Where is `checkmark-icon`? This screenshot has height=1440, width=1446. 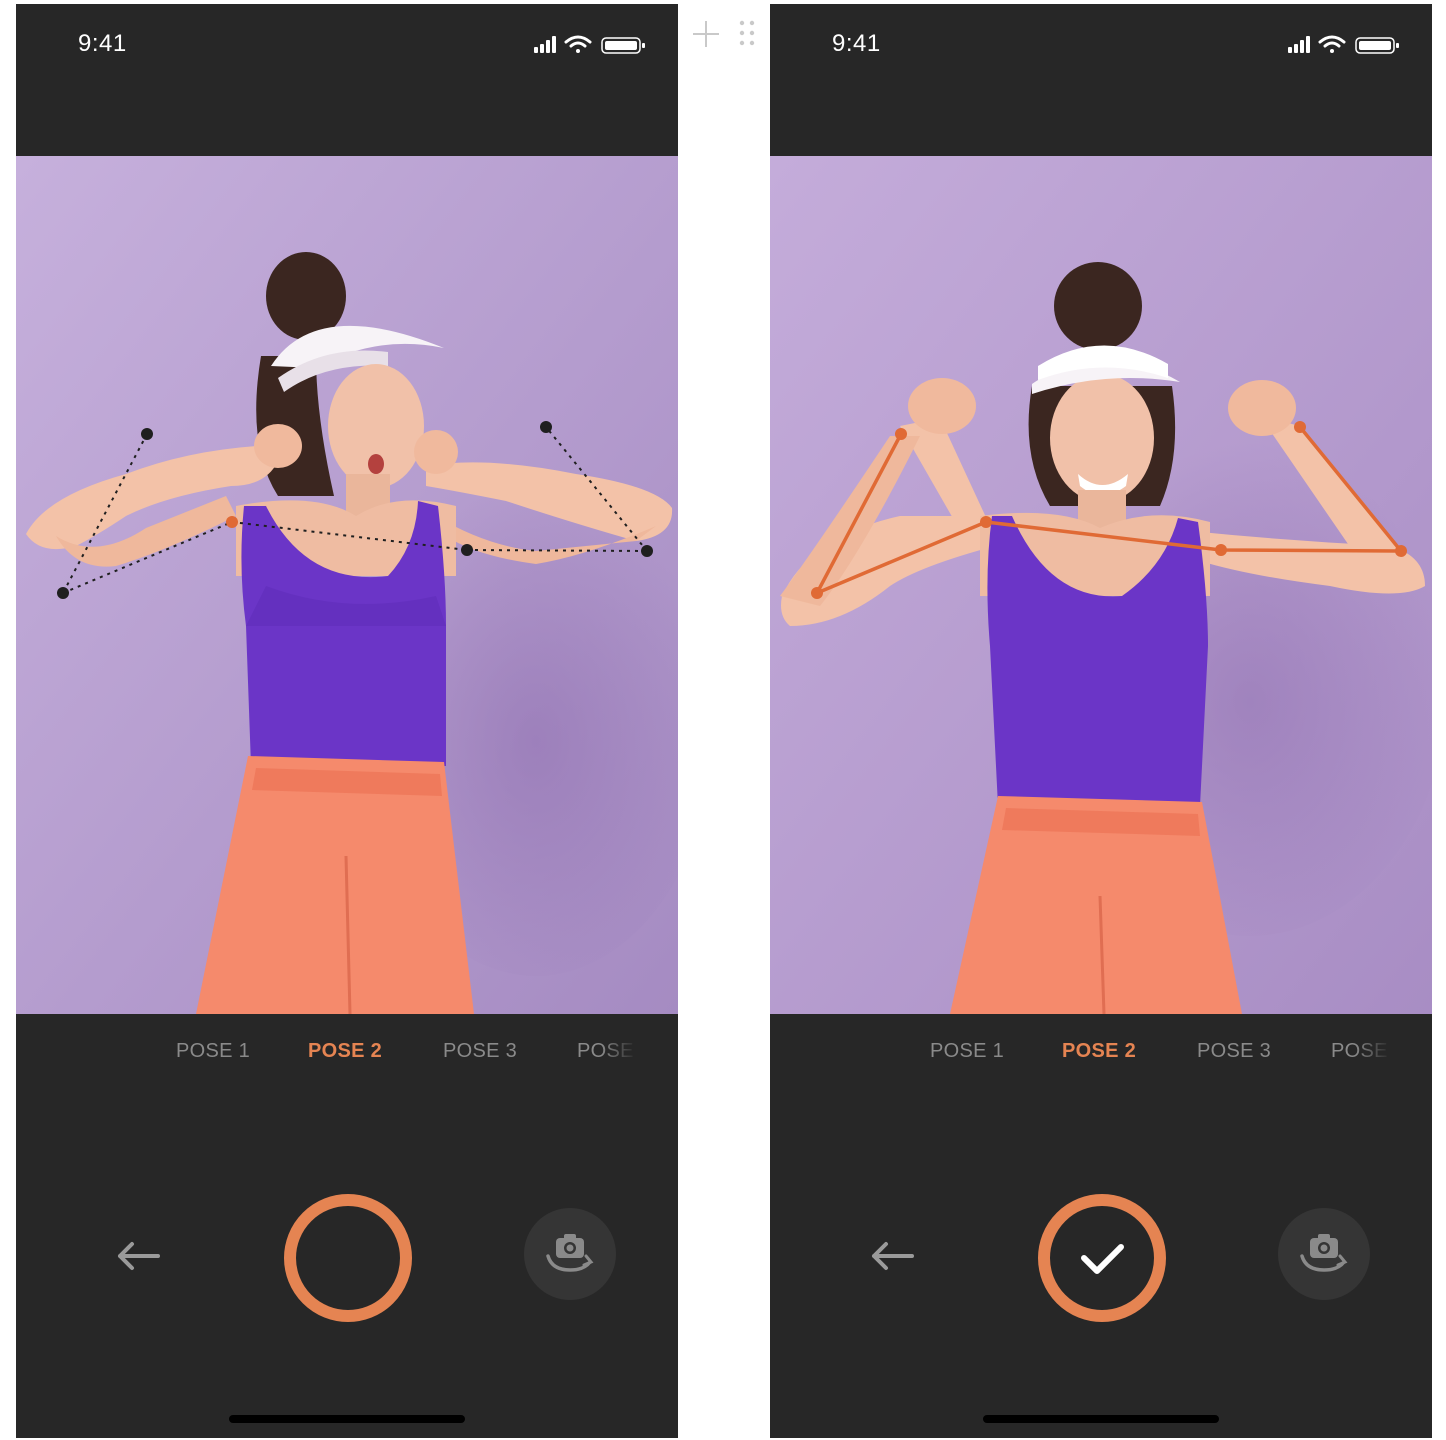
checkmark-icon is located at coordinates (1102, 1259).